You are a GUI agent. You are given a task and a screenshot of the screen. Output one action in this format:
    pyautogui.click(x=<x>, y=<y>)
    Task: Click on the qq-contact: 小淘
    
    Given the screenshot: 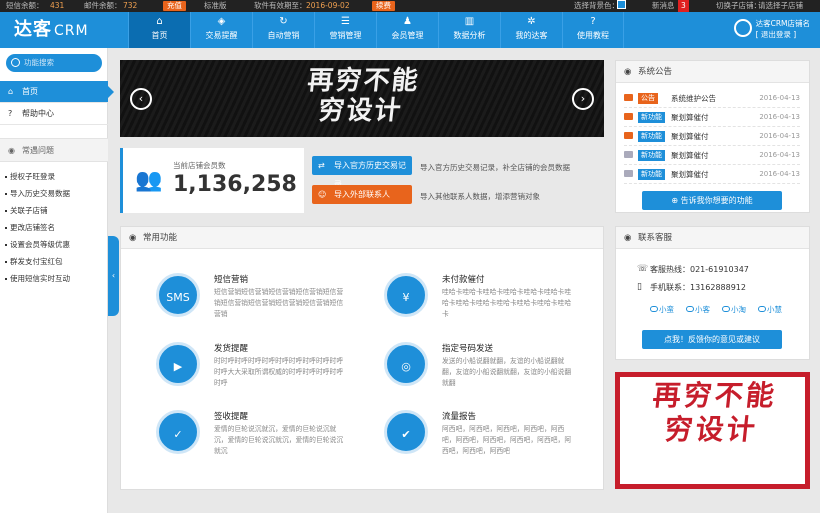 What is the action you would take?
    pyautogui.click(x=734, y=309)
    